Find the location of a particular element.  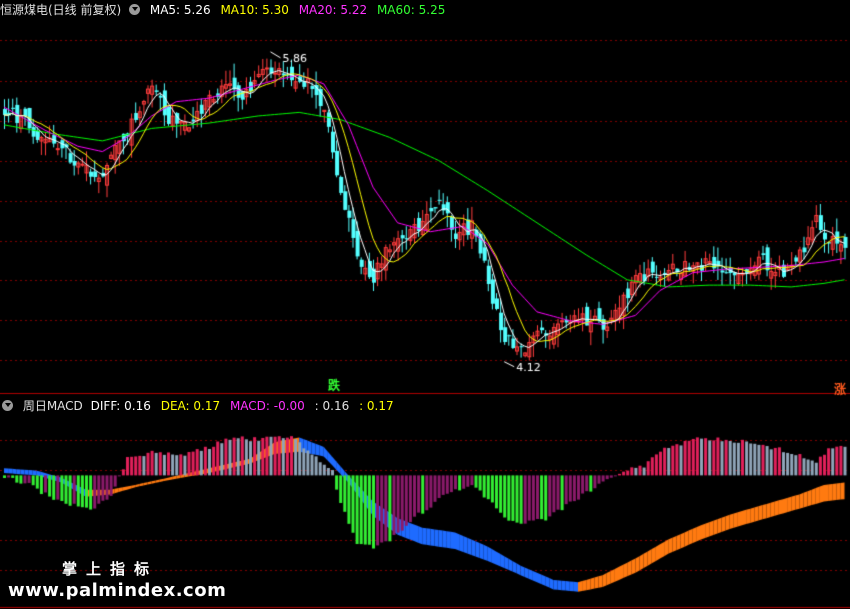

extra-value-1: : 0.16 is located at coordinates (332, 406).